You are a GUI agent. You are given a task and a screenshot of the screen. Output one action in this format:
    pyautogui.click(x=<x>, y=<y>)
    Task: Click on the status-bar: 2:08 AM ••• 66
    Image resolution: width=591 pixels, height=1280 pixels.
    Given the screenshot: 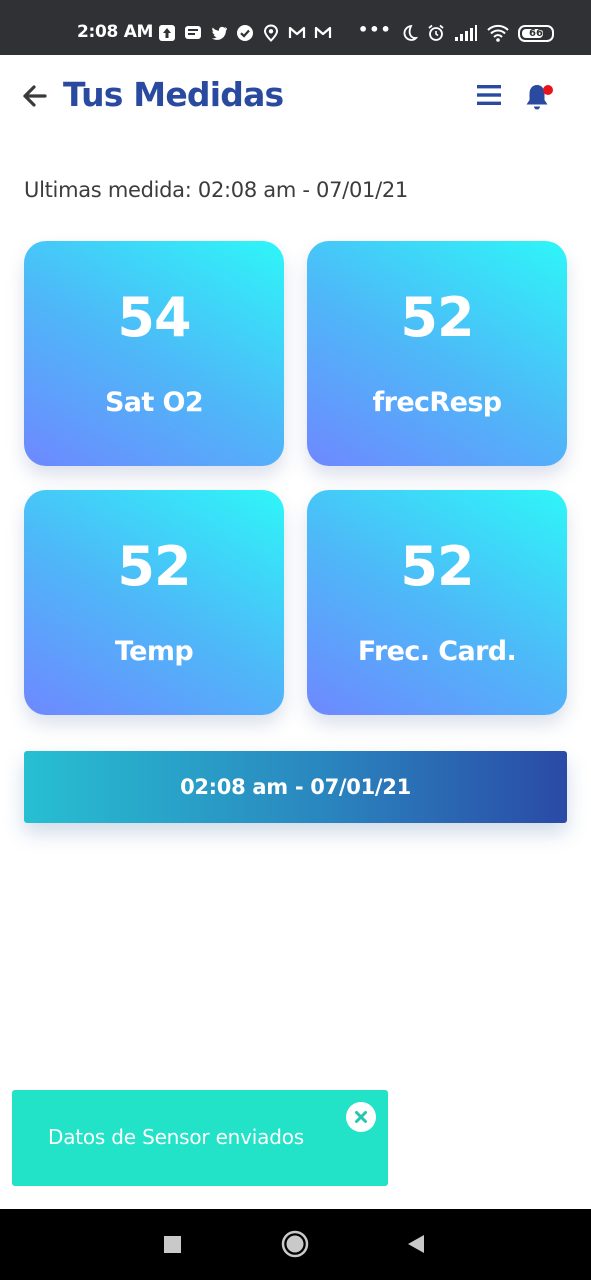 What is the action you would take?
    pyautogui.click(x=295, y=27)
    